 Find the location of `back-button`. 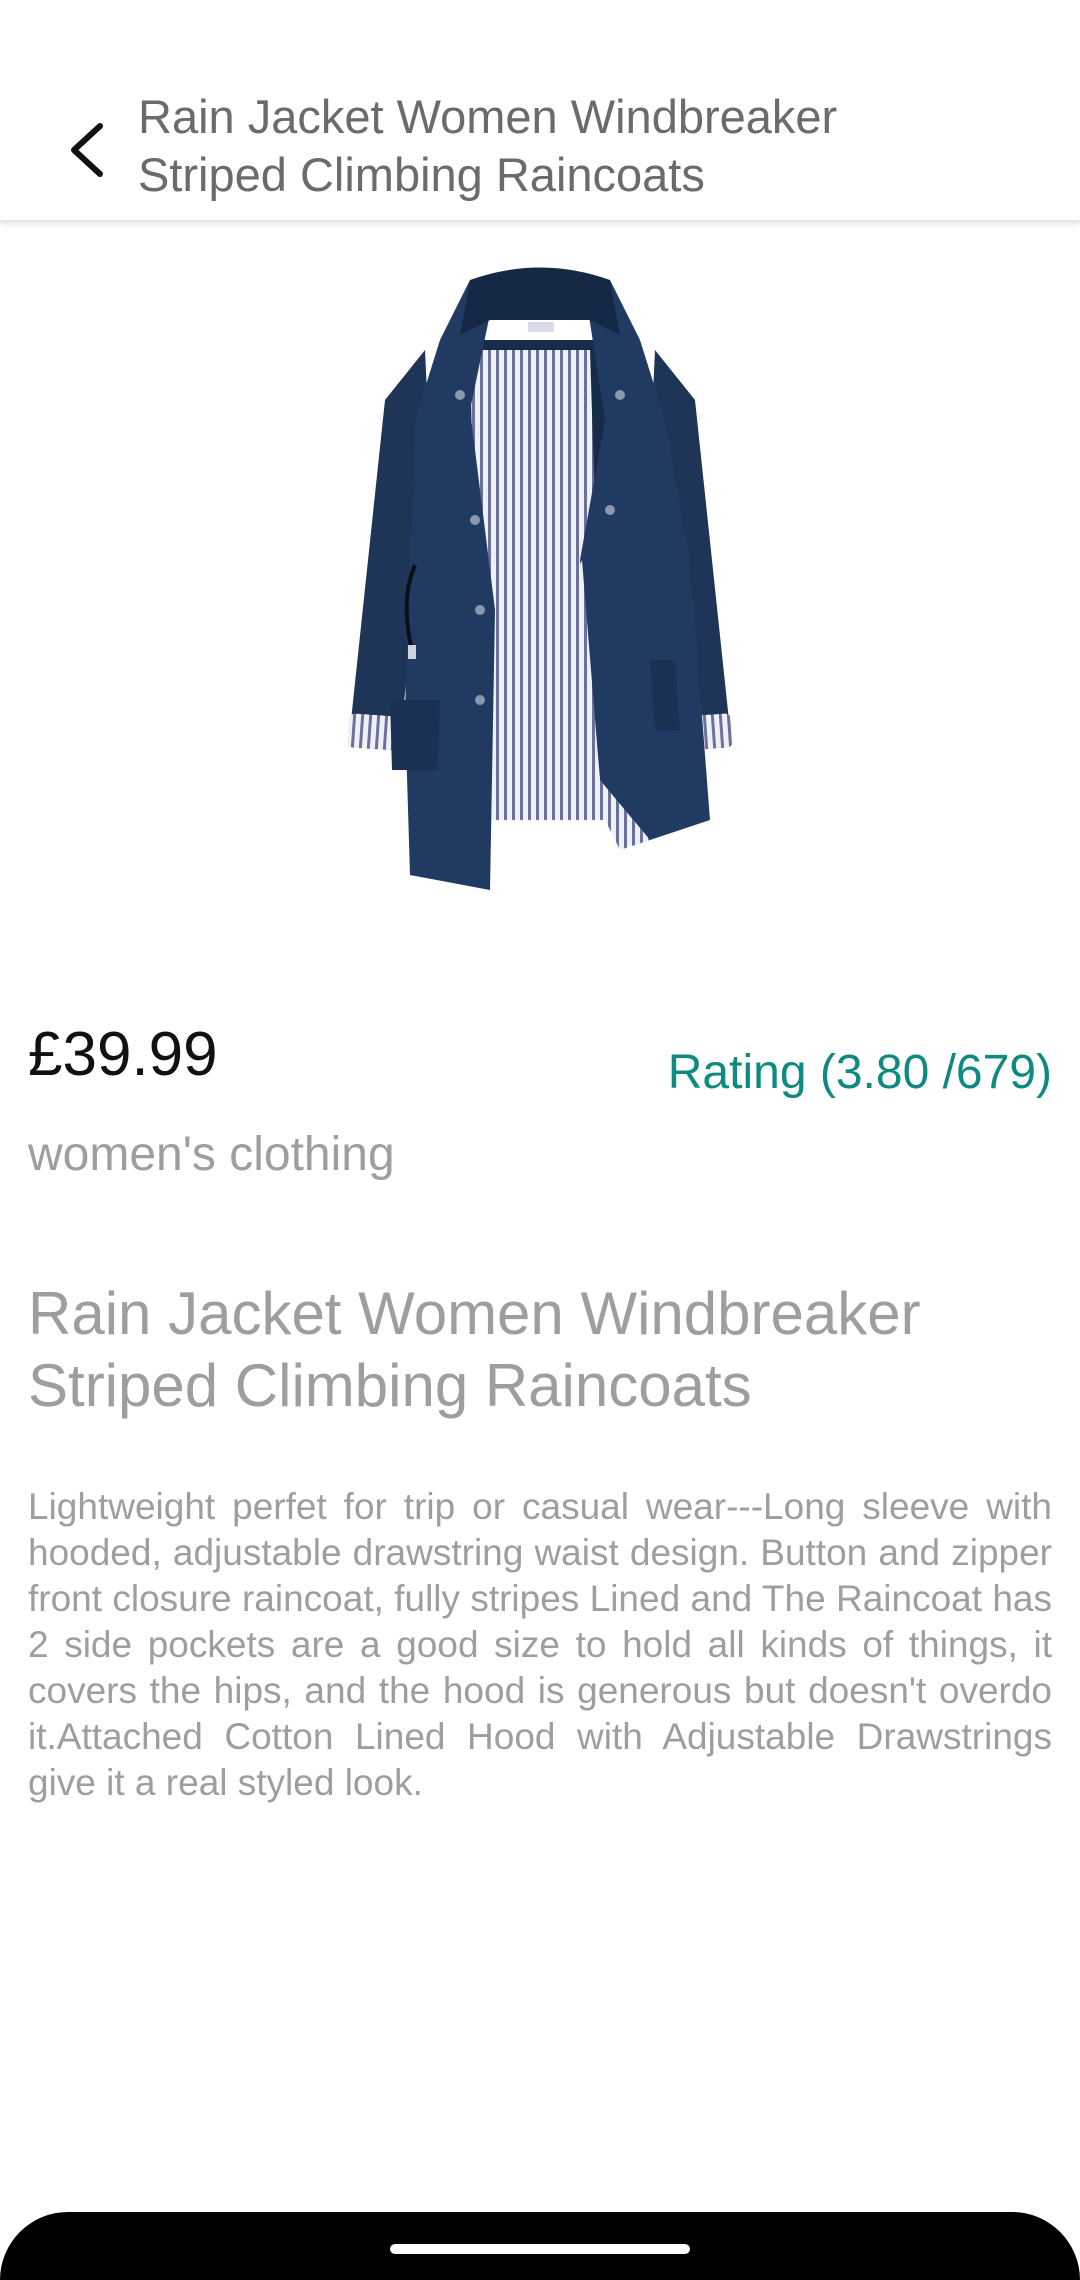

back-button is located at coordinates (88, 150).